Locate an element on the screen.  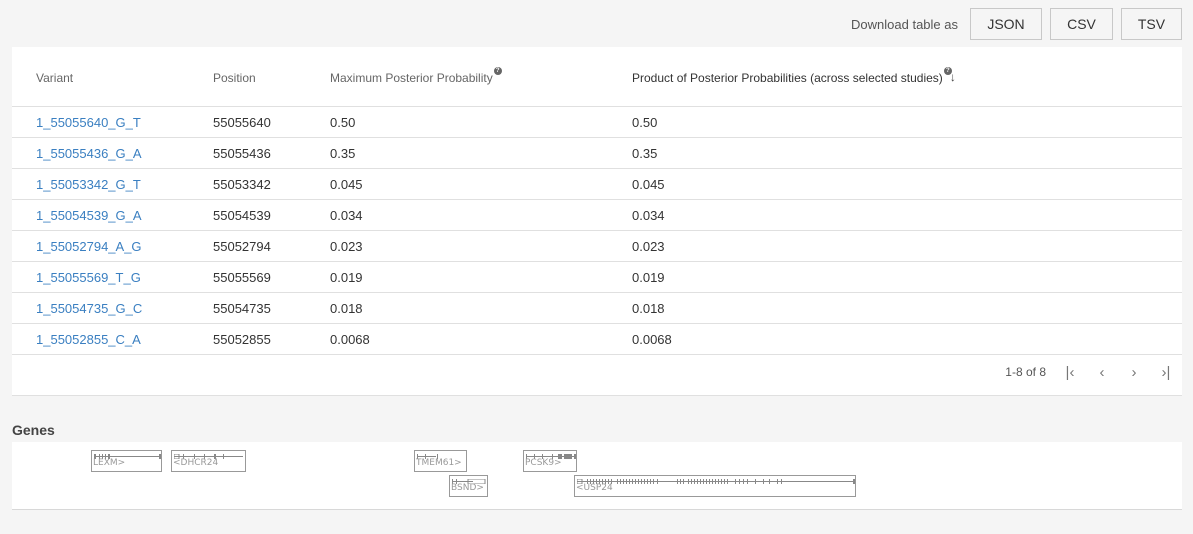
position-cell: 55052794 is located at coordinates (242, 246).